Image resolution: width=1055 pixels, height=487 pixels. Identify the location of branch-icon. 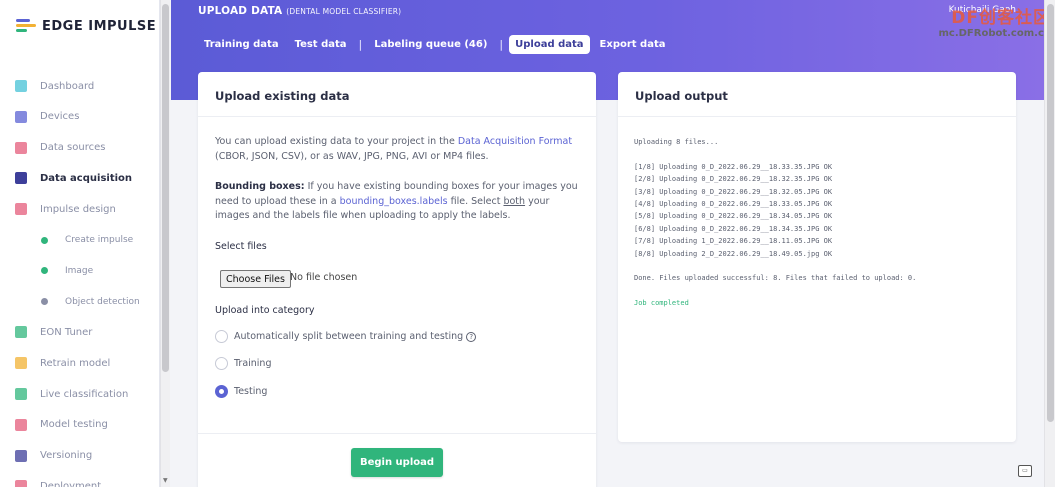
(21, 455).